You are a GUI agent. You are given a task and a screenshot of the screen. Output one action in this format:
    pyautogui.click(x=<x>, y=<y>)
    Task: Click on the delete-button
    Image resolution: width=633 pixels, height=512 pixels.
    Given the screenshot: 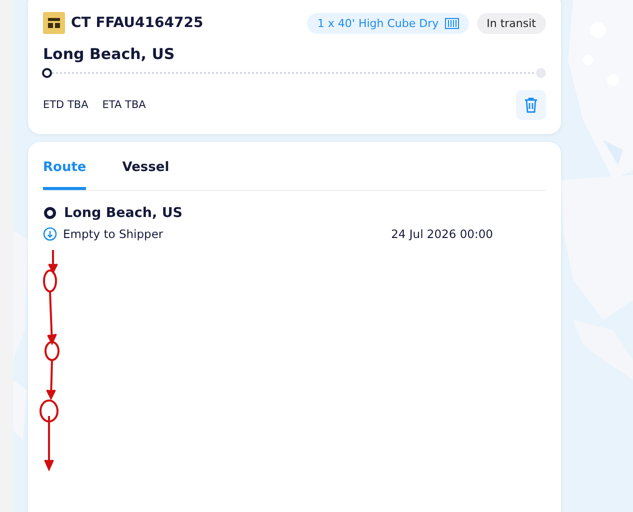 What is the action you would take?
    pyautogui.click(x=531, y=105)
    